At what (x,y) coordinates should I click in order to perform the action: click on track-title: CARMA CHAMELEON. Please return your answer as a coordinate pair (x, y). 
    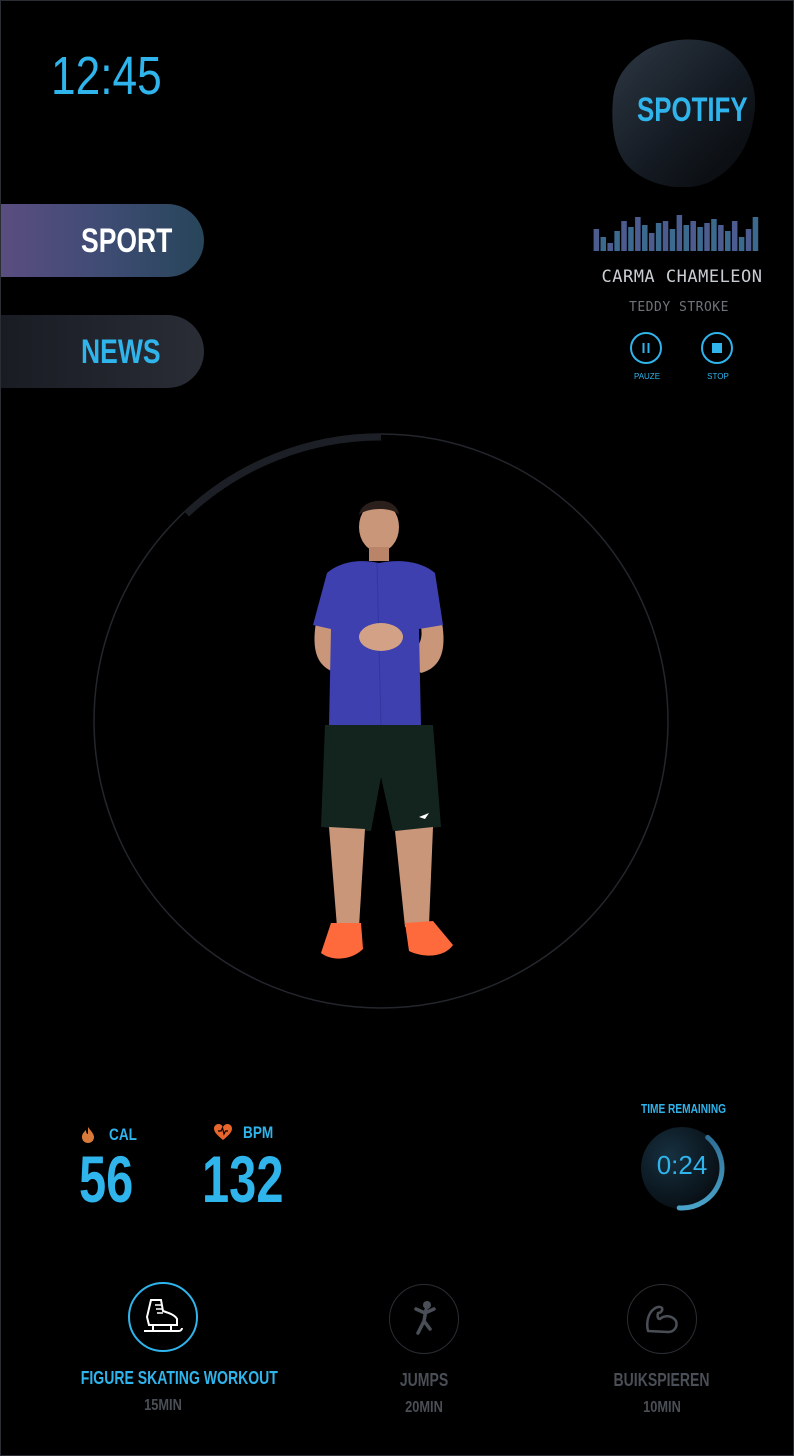
    Looking at the image, I should click on (682, 277).